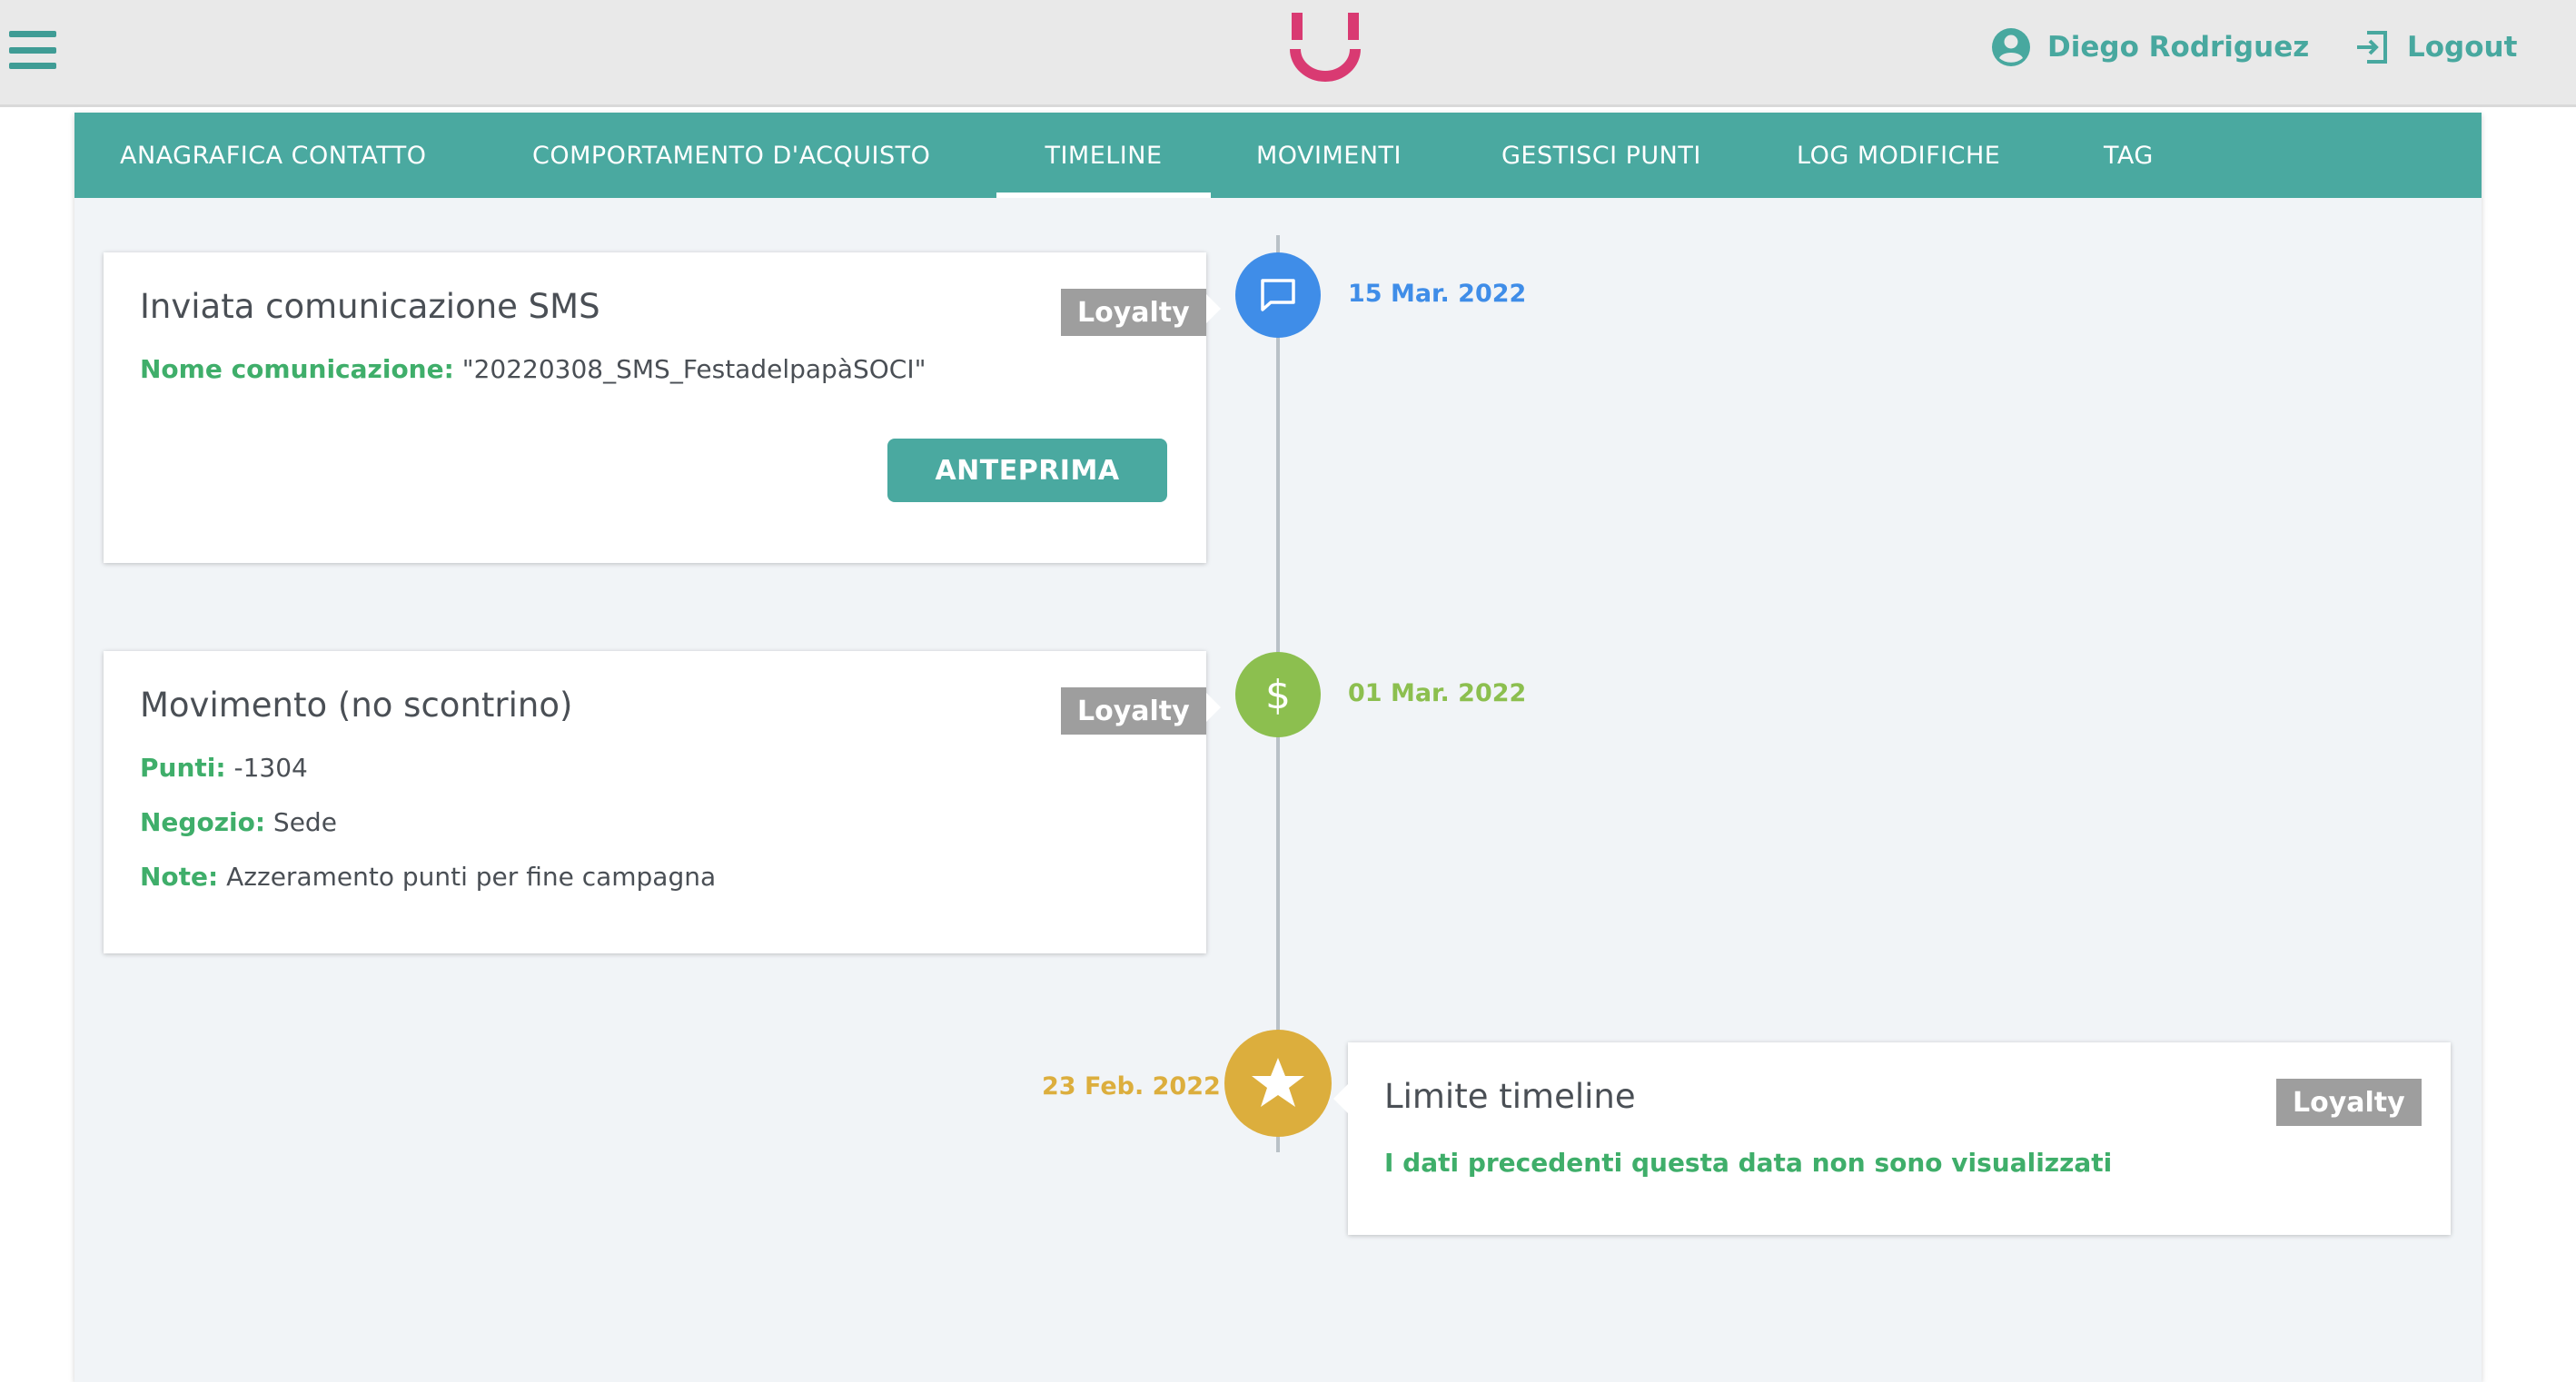 This screenshot has width=2576, height=1382. Describe the element at coordinates (1437, 693) in the screenshot. I see `timeline-date: 01 Mar. 2022` at that location.